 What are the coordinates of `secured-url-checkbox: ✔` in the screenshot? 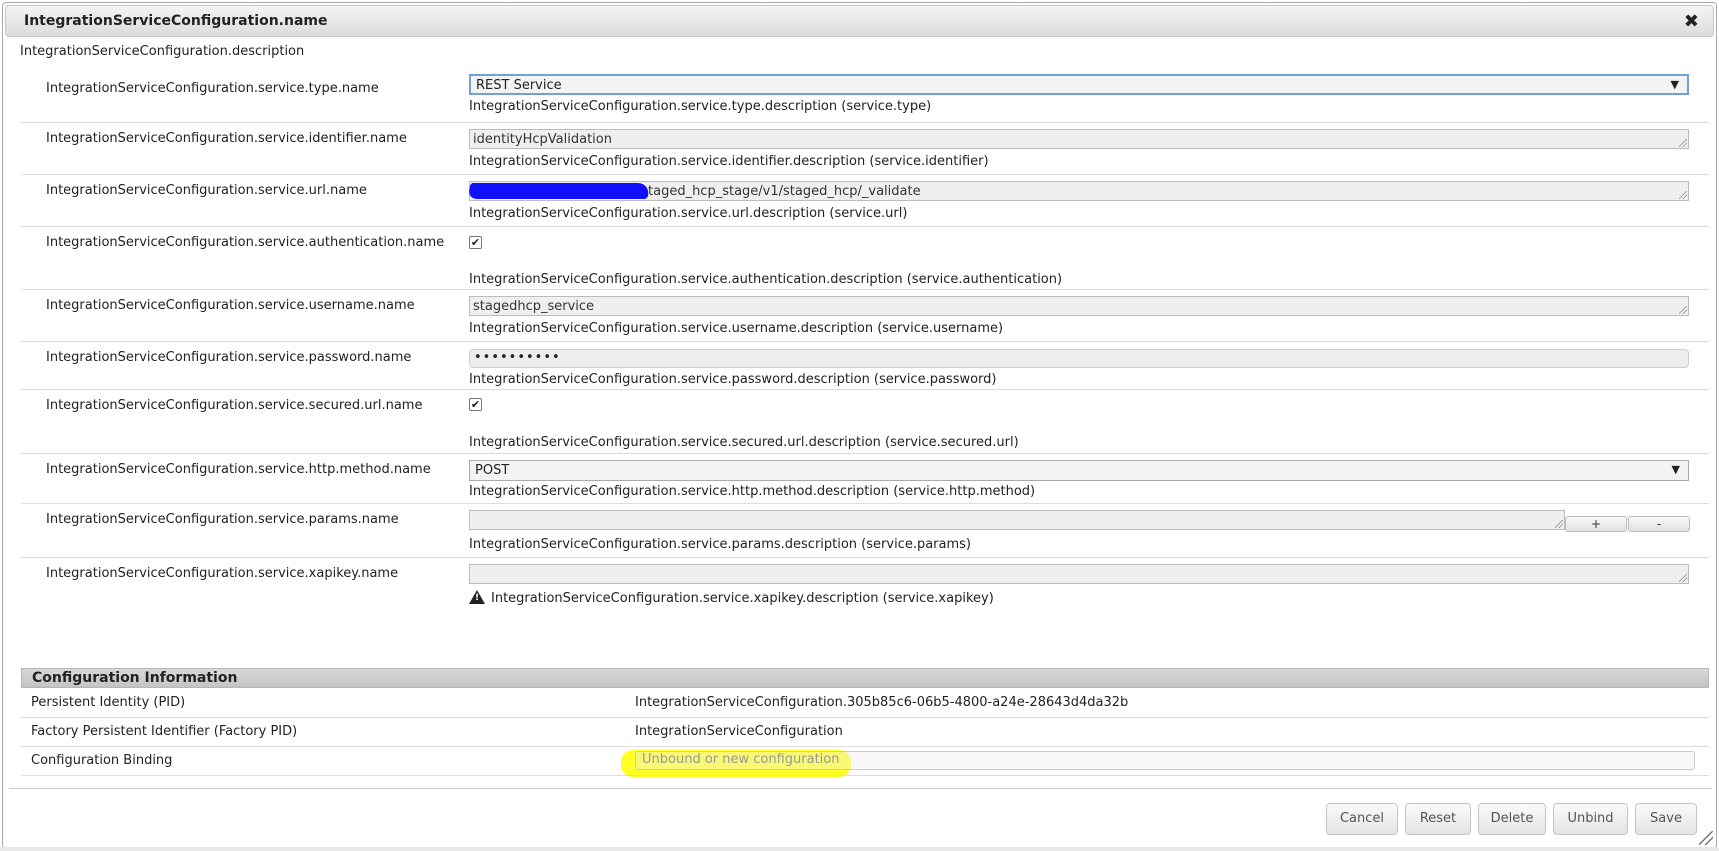 It's located at (475, 404).